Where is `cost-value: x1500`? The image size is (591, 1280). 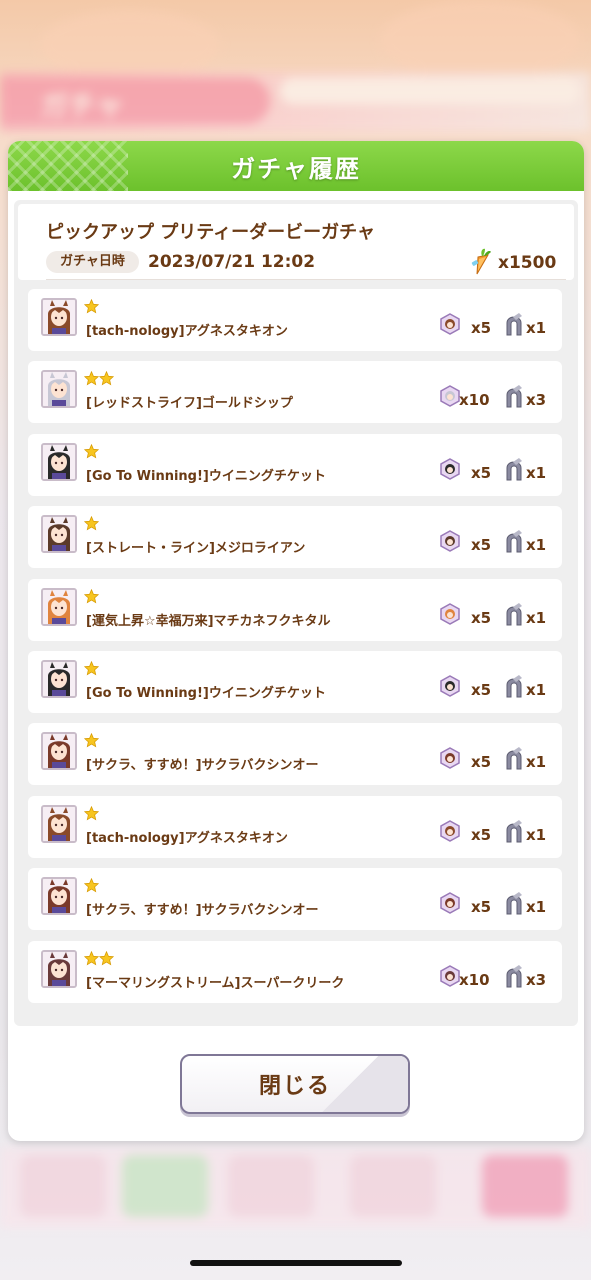
cost-value: x1500 is located at coordinates (527, 263).